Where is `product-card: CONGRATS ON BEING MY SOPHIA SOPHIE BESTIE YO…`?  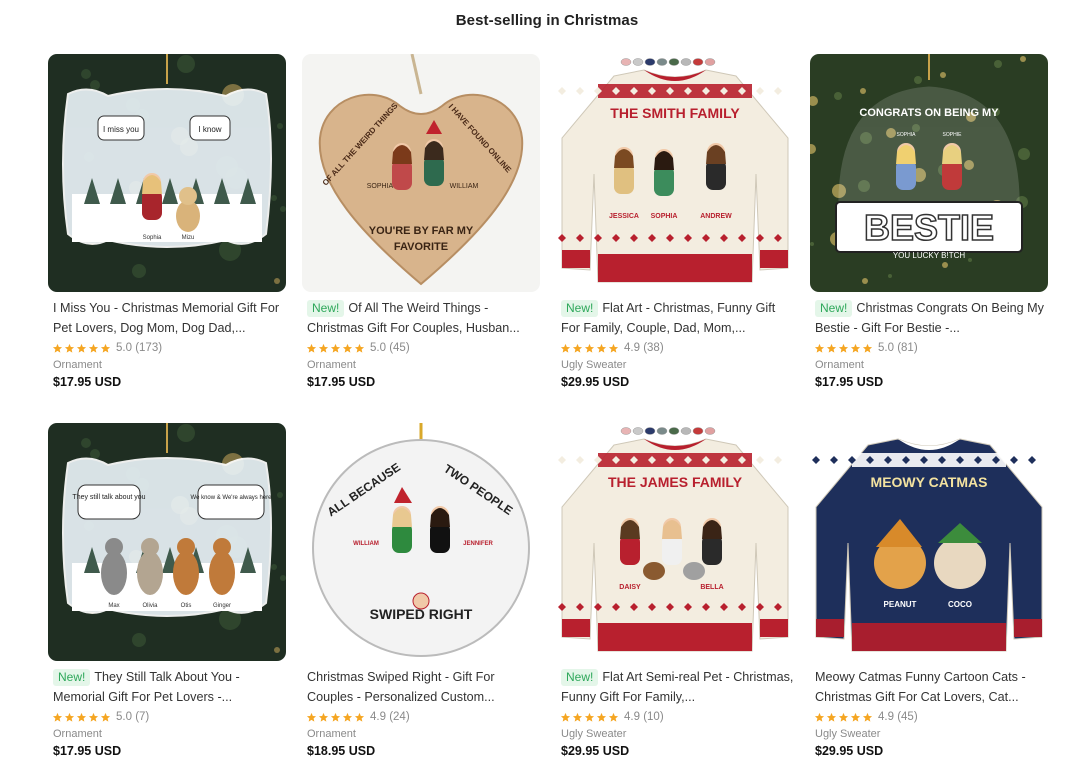 product-card: CONGRATS ON BEING MY SOPHIA SOPHIE BESTIE YO… is located at coordinates (929, 222).